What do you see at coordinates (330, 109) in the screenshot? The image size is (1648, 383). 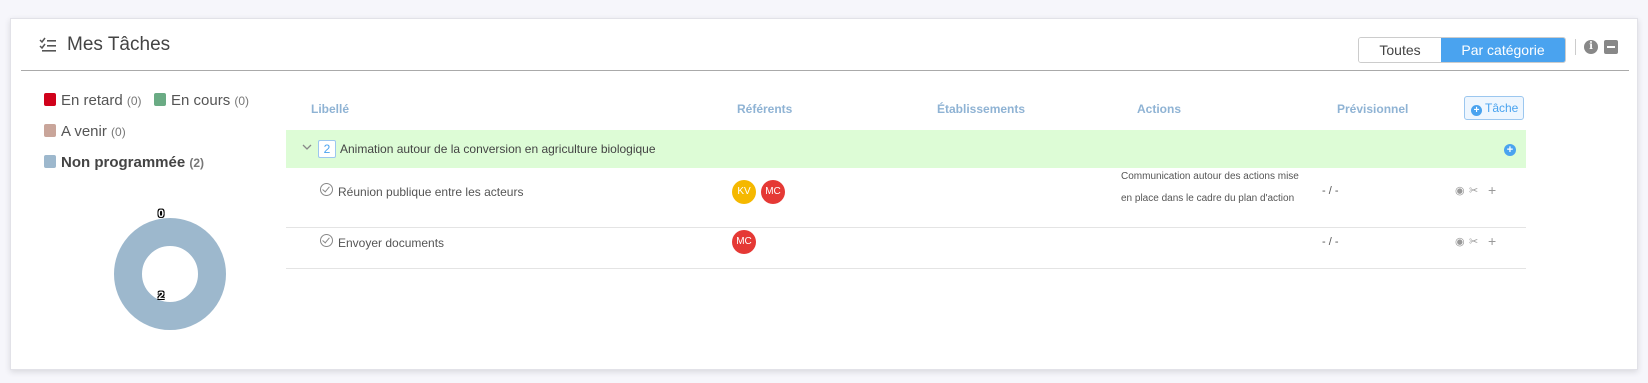 I see `column-header-libelle: Libellé` at bounding box center [330, 109].